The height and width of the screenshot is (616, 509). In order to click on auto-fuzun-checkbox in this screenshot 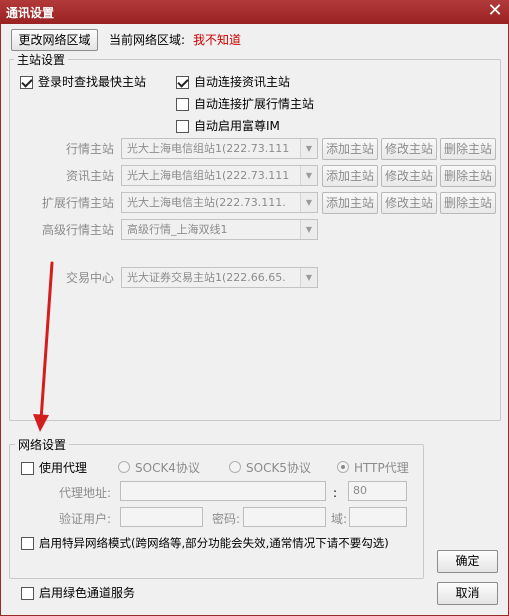, I will do `click(182, 126)`.